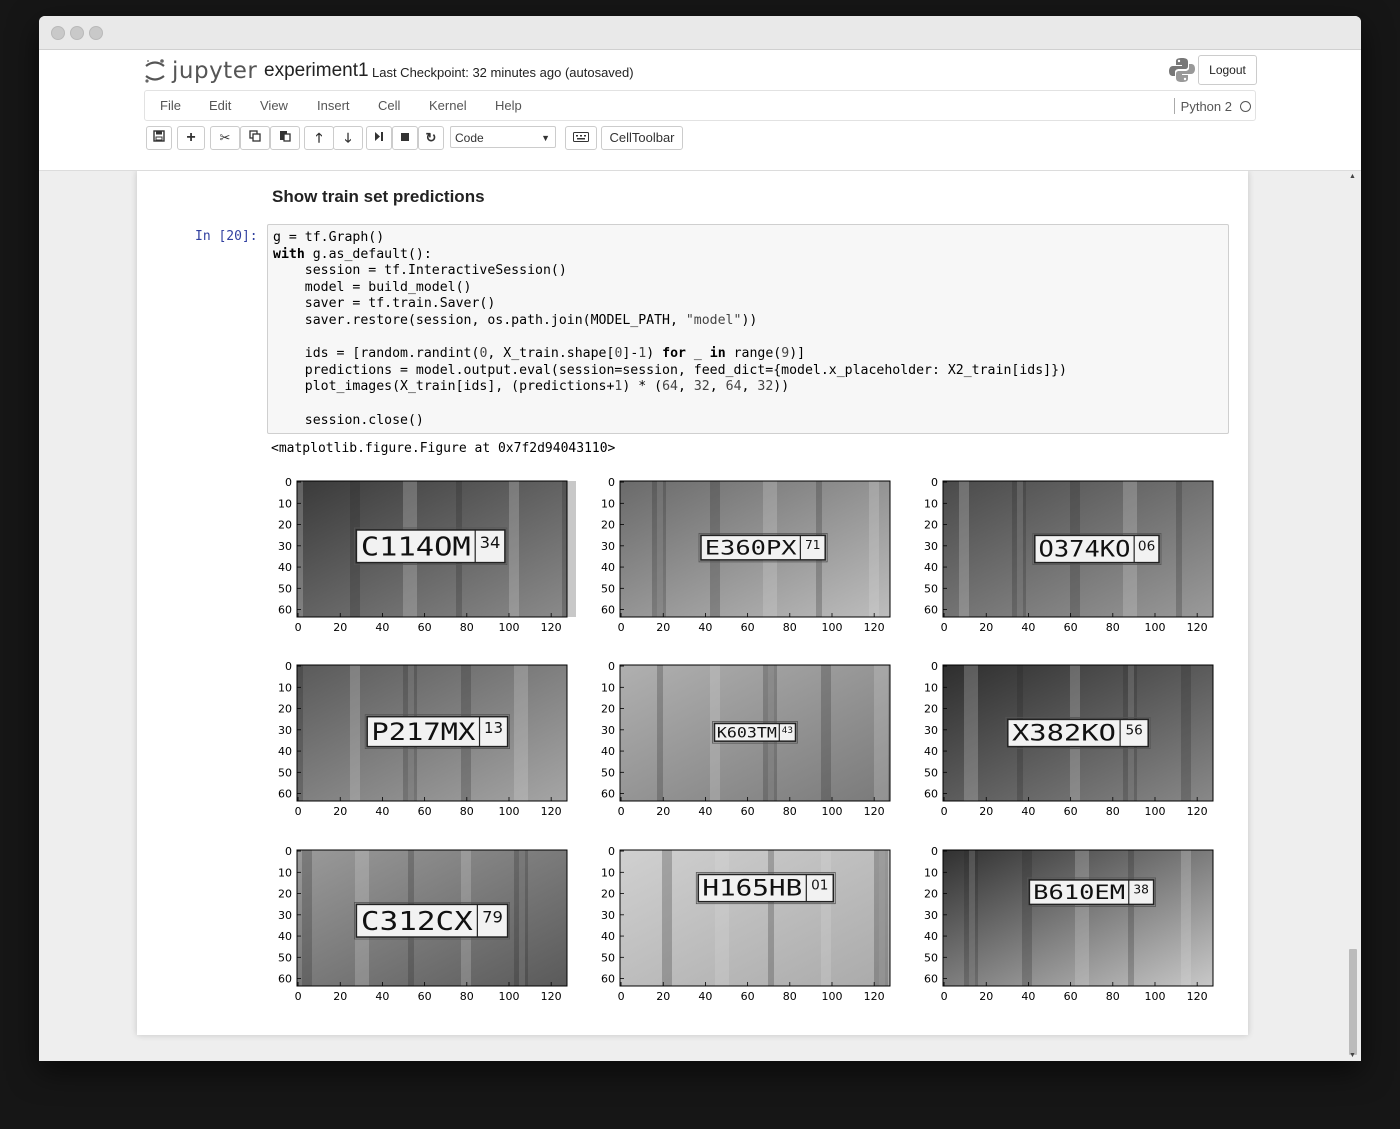  I want to click on celltoolbar-button: CellToolbar, so click(642, 138).